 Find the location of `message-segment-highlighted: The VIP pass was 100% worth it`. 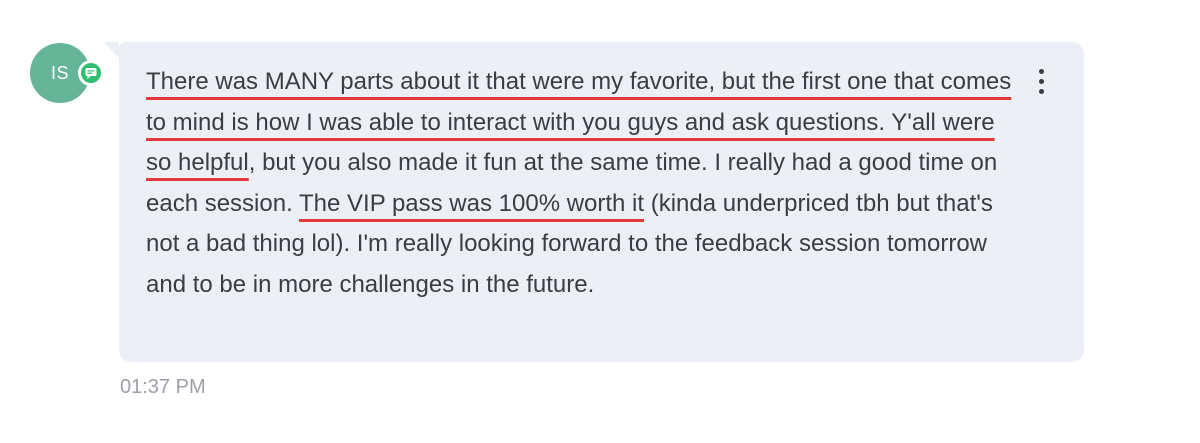

message-segment-highlighted: The VIP pass was 100% worth it is located at coordinates (472, 203).